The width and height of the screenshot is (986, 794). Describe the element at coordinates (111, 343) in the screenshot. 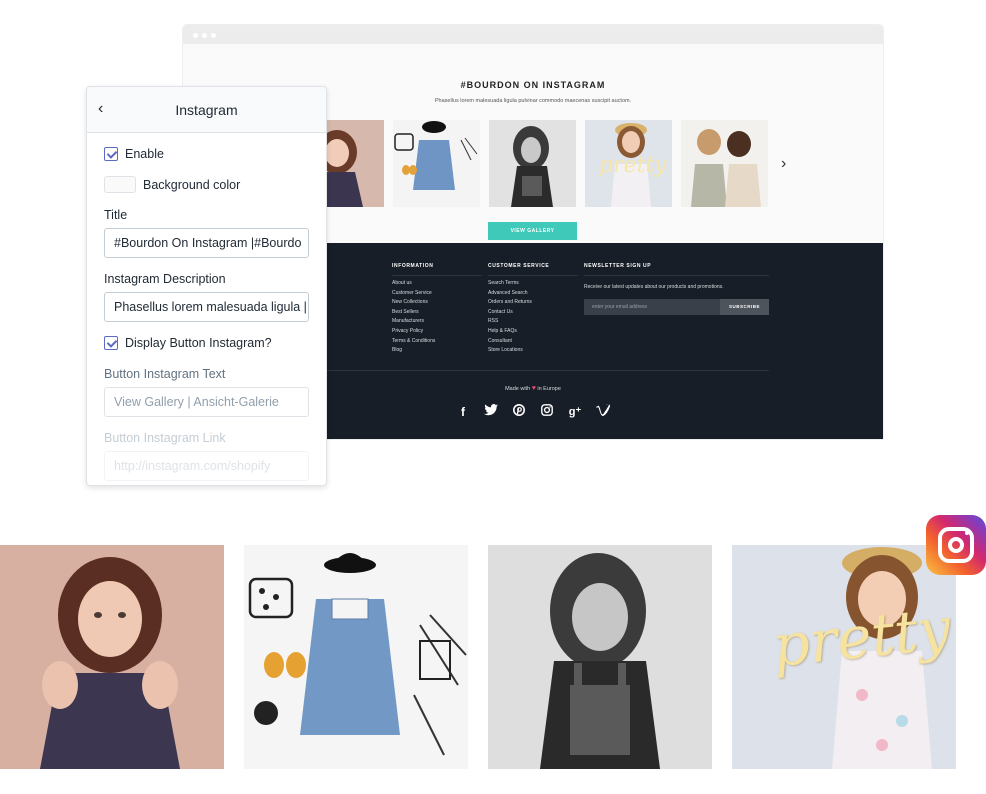

I see `display-button-checkbox` at that location.